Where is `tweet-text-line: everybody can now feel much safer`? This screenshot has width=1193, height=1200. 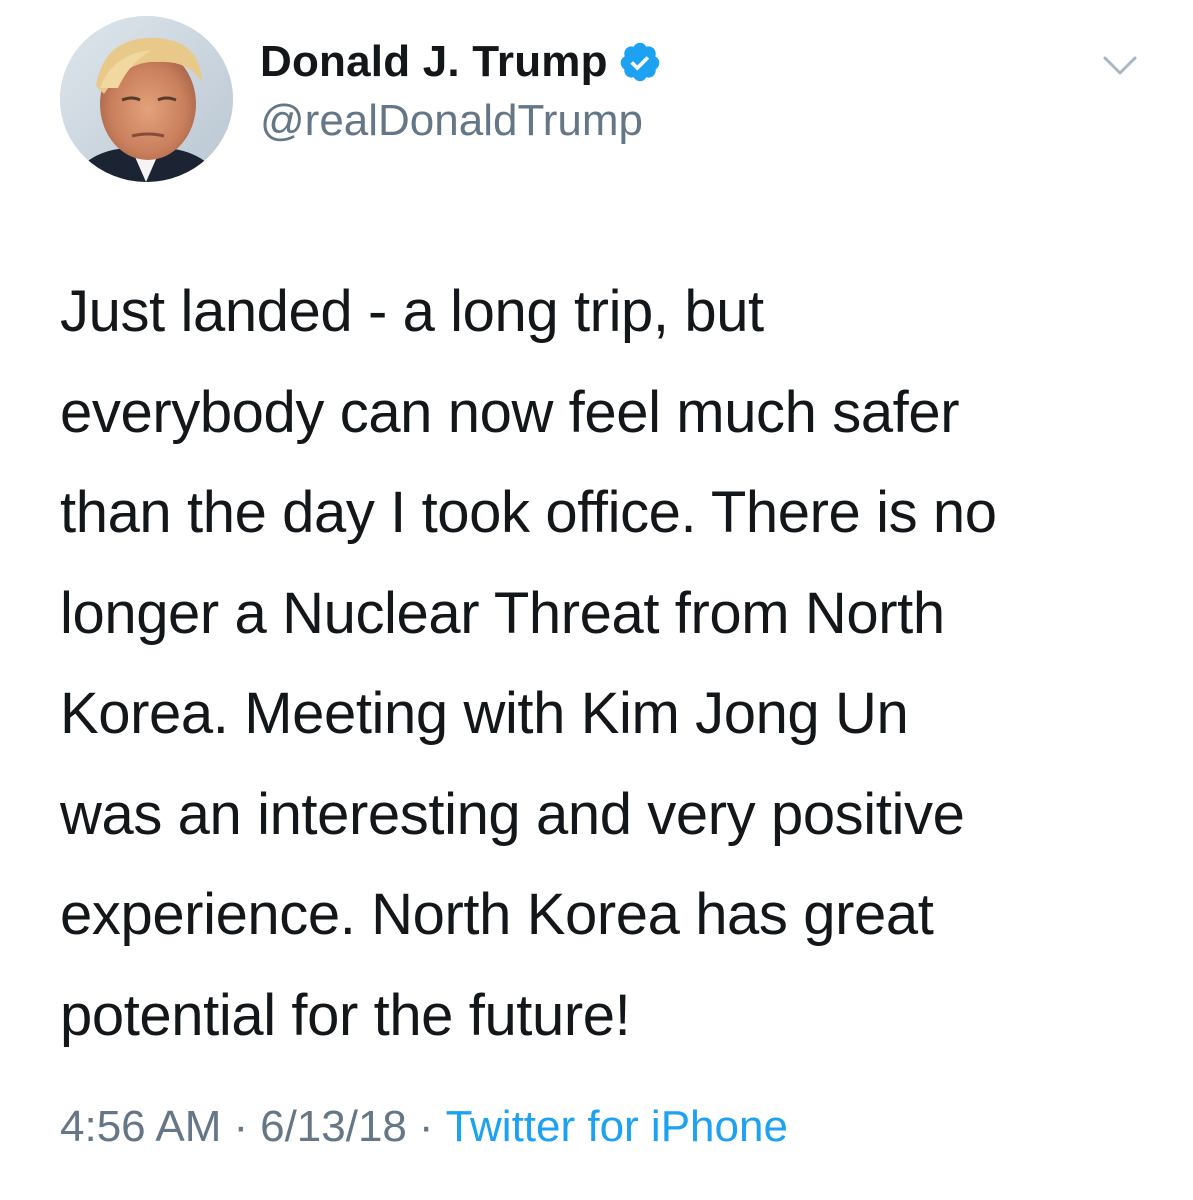
tweet-text-line: everybody can now feel much safer is located at coordinates (510, 412).